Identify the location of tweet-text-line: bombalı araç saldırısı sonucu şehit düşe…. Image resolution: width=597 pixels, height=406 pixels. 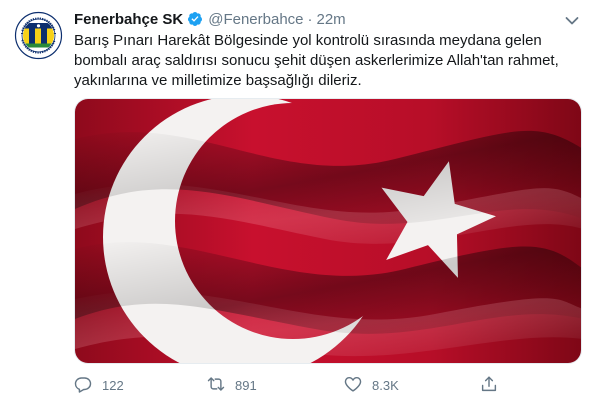
(316, 60).